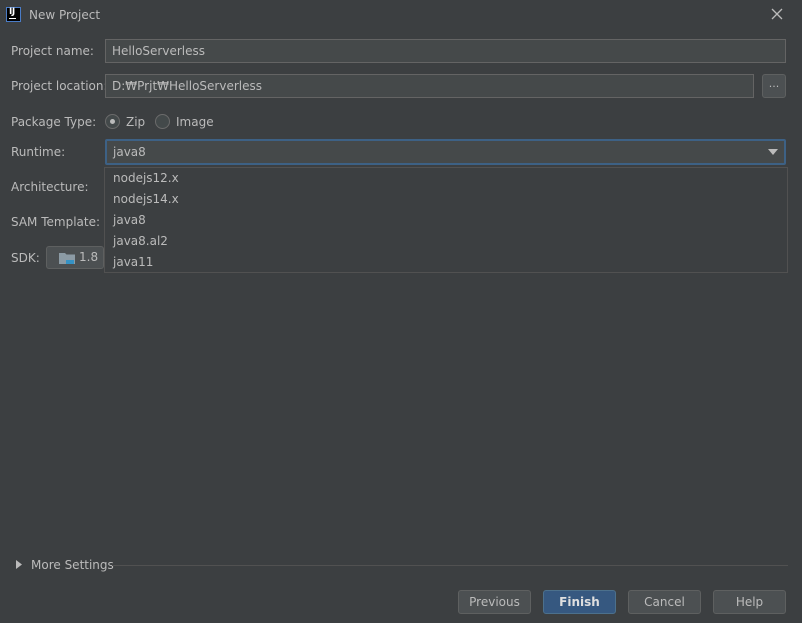  What do you see at coordinates (112, 121) in the screenshot?
I see `package-zip-radio` at bounding box center [112, 121].